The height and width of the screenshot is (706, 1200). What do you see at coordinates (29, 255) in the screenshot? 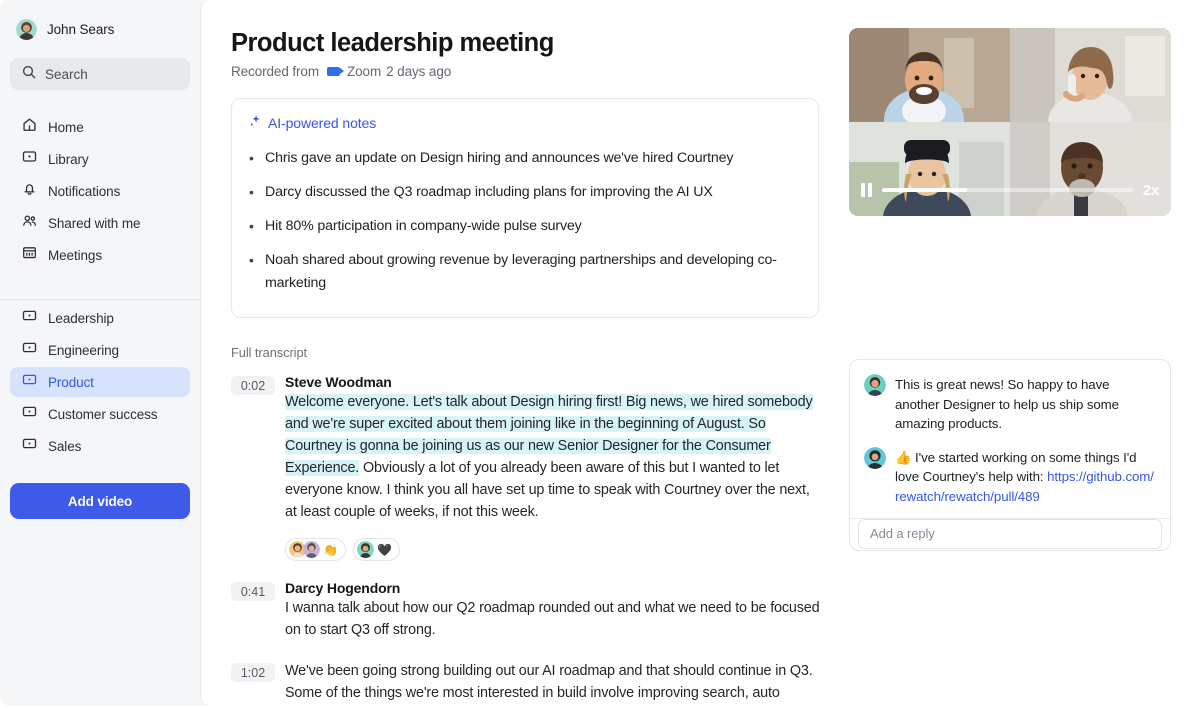
I see `calendar-icon` at bounding box center [29, 255].